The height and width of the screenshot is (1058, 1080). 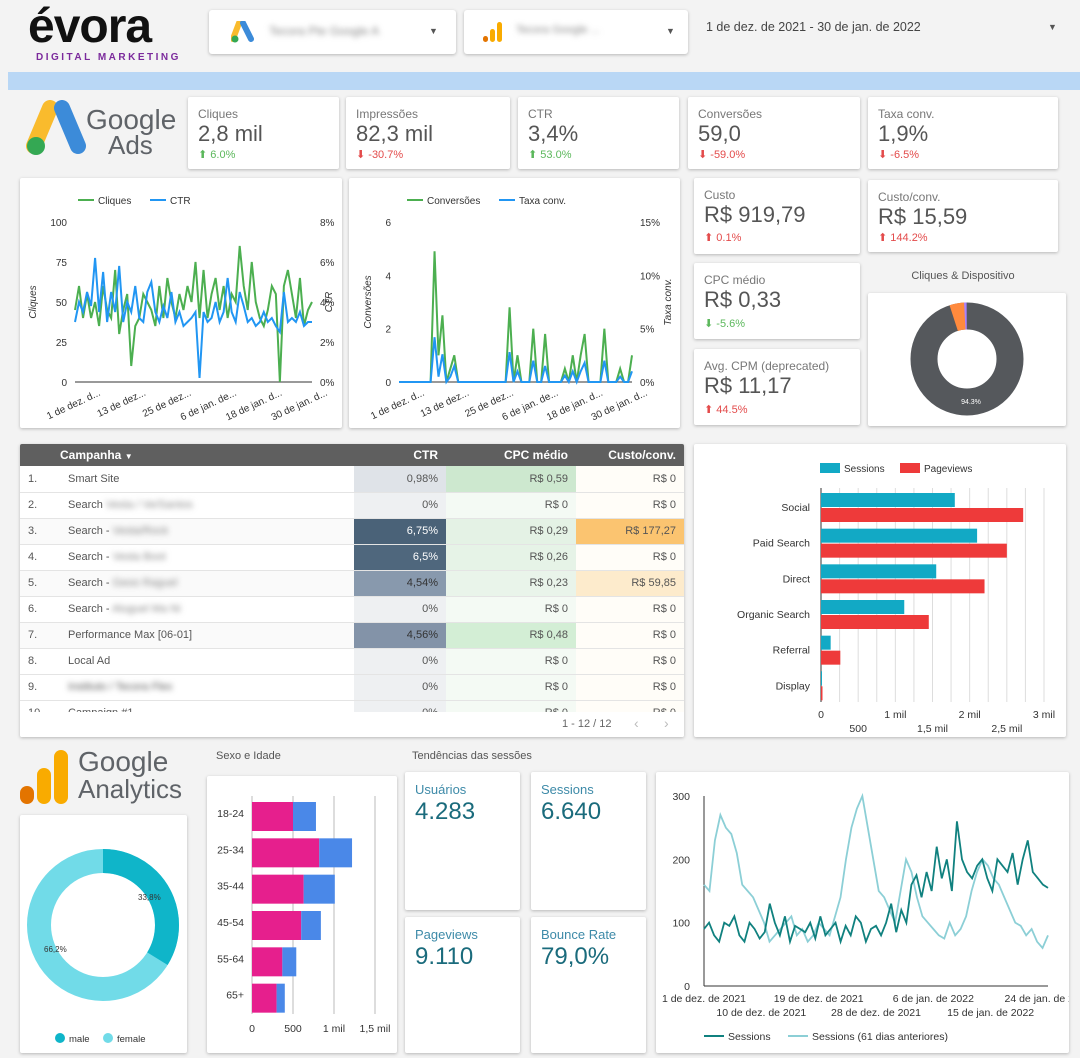 What do you see at coordinates (1006, 729) in the screenshot?
I see `x-tick-label: 2,5 mil` at bounding box center [1006, 729].